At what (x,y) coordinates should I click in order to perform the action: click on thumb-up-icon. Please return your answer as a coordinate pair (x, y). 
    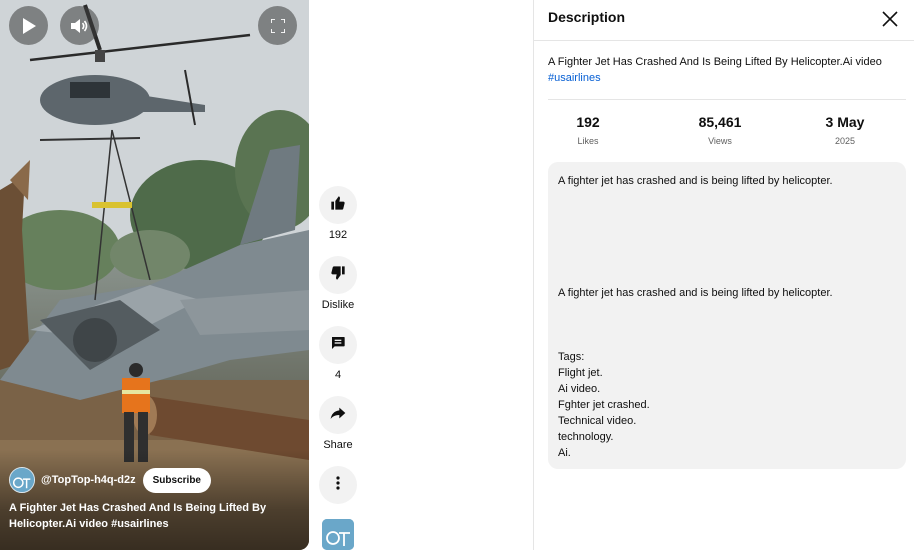
    Looking at the image, I should click on (338, 205).